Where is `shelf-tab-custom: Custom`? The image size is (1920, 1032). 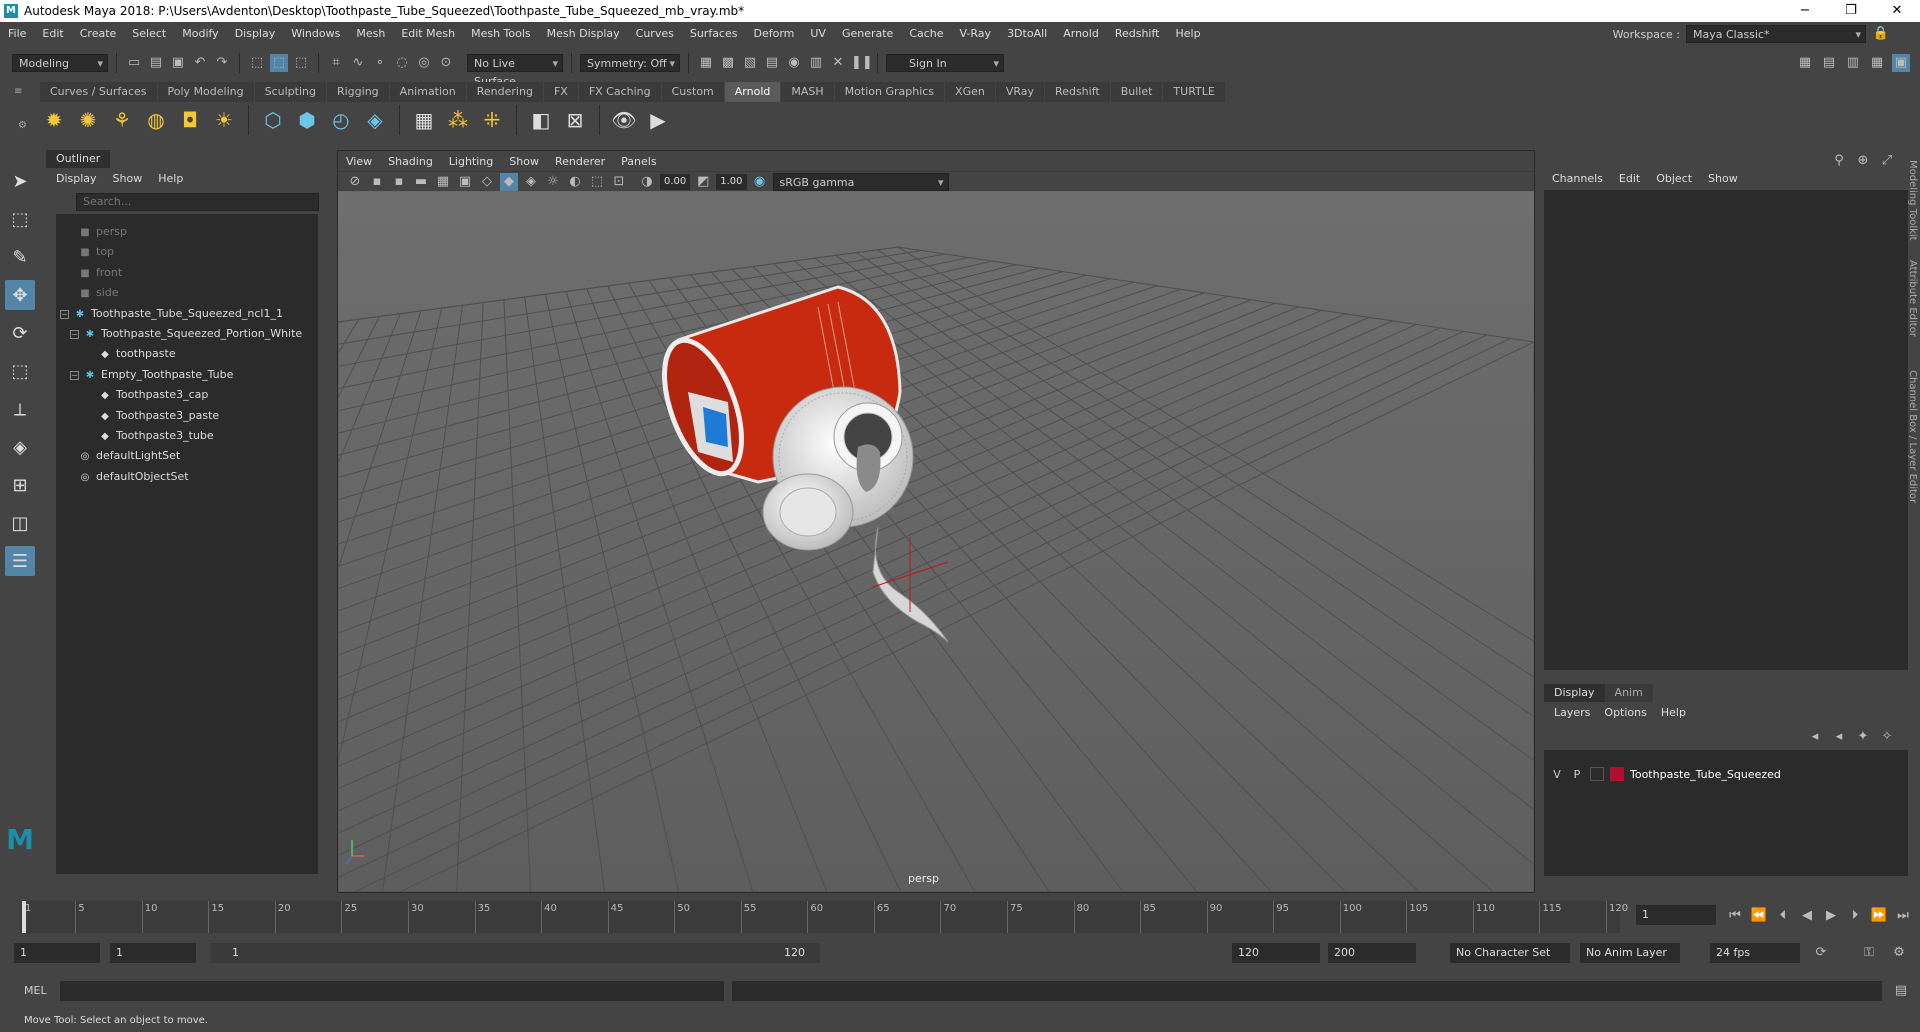 shelf-tab-custom: Custom is located at coordinates (692, 92).